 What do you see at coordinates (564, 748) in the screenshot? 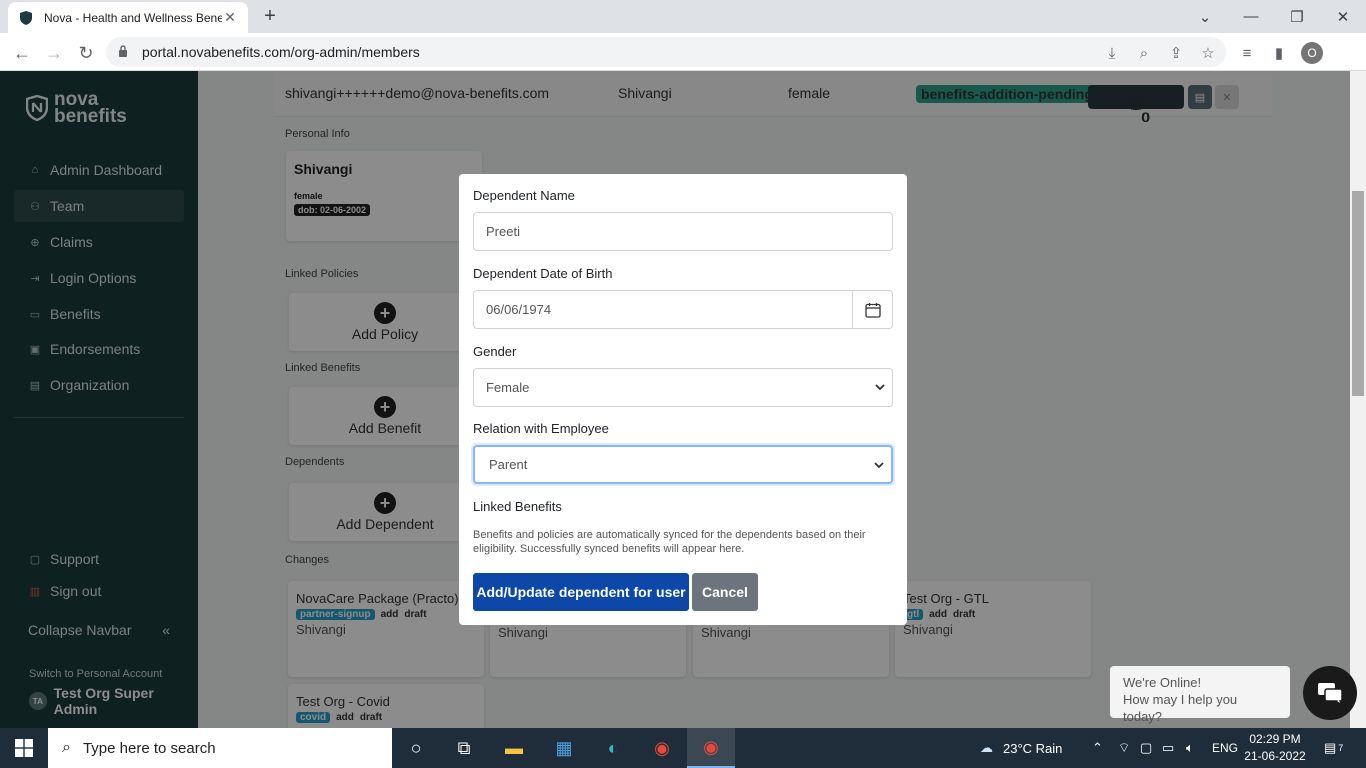
I see `store-icon: ▦` at bounding box center [564, 748].